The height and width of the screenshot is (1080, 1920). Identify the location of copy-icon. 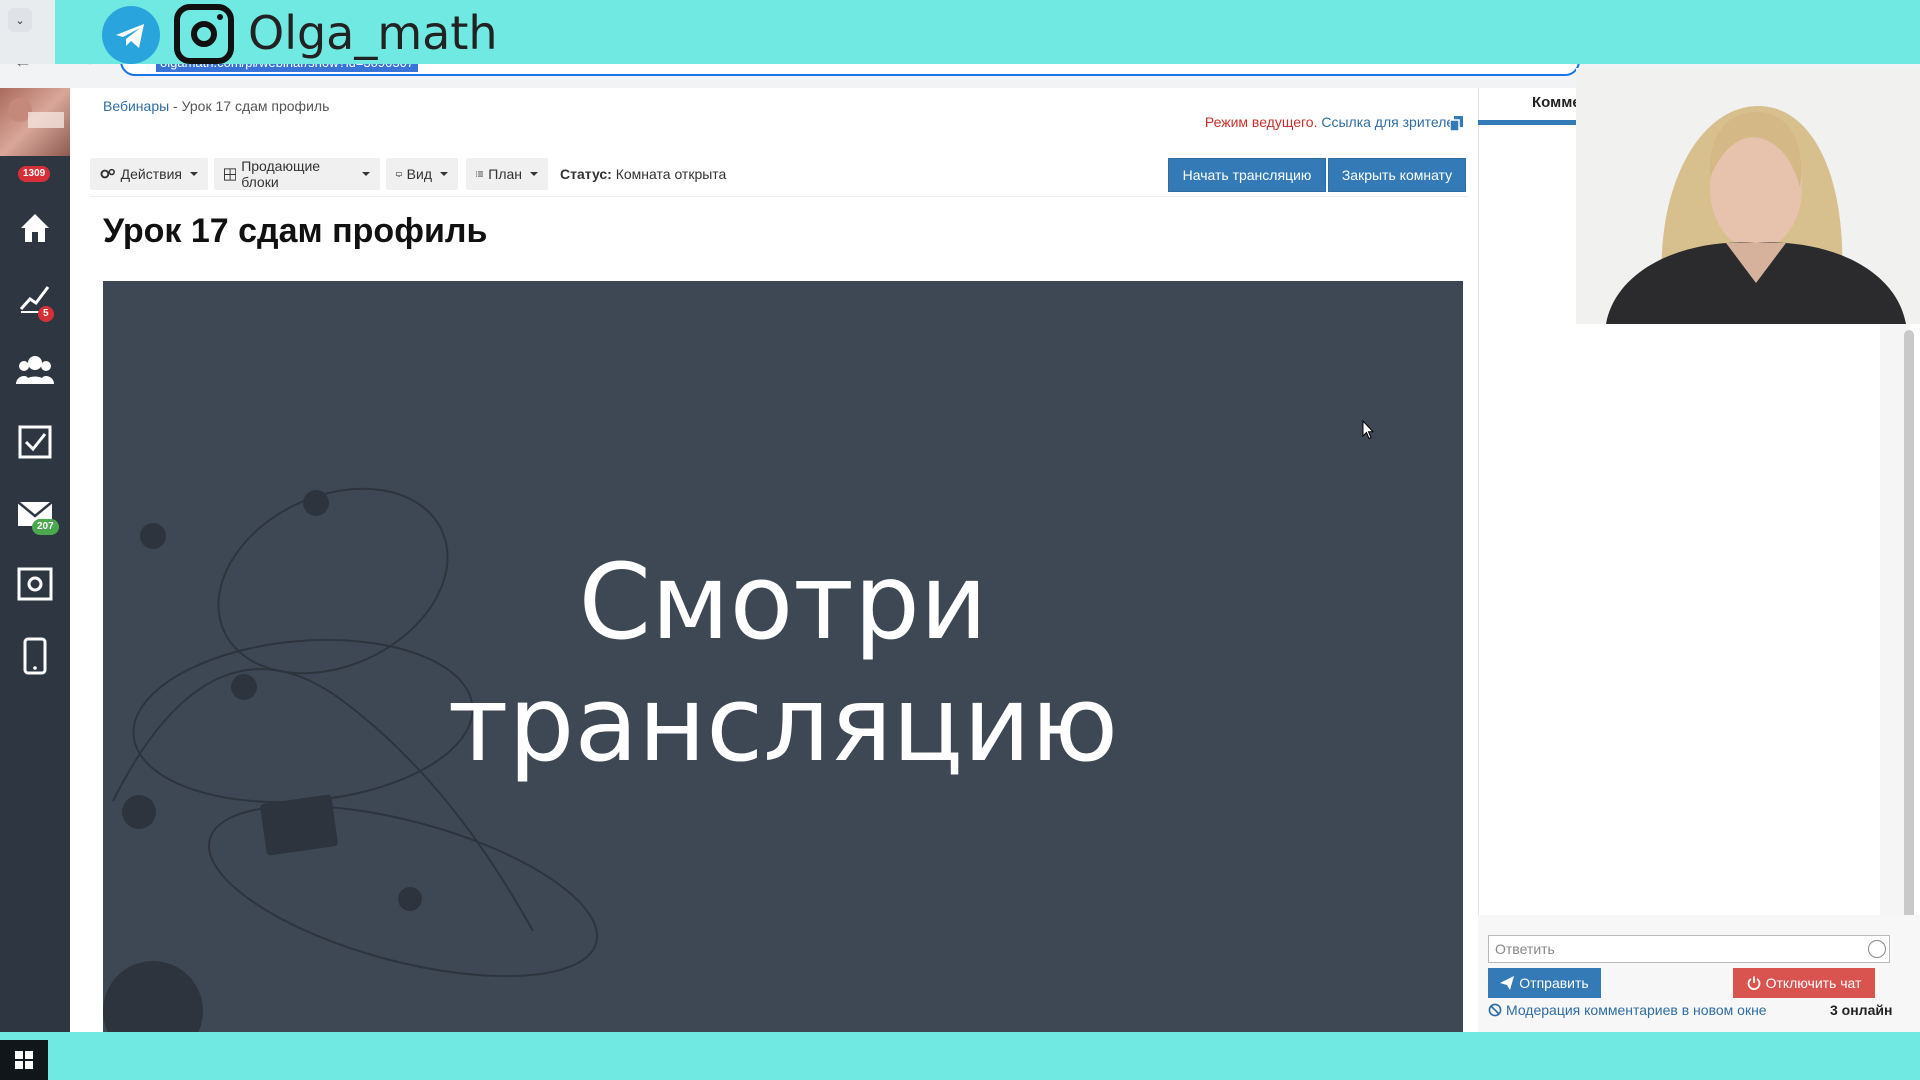
(1456, 124).